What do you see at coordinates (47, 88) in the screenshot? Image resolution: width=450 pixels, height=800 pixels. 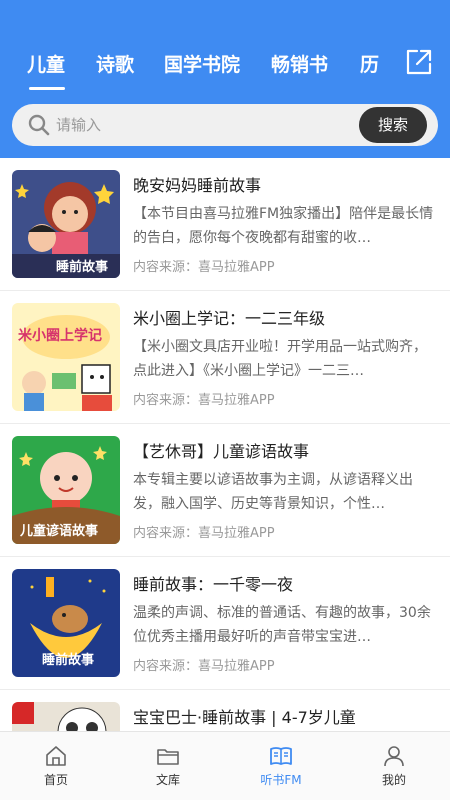 I see `tab-active-indicator` at bounding box center [47, 88].